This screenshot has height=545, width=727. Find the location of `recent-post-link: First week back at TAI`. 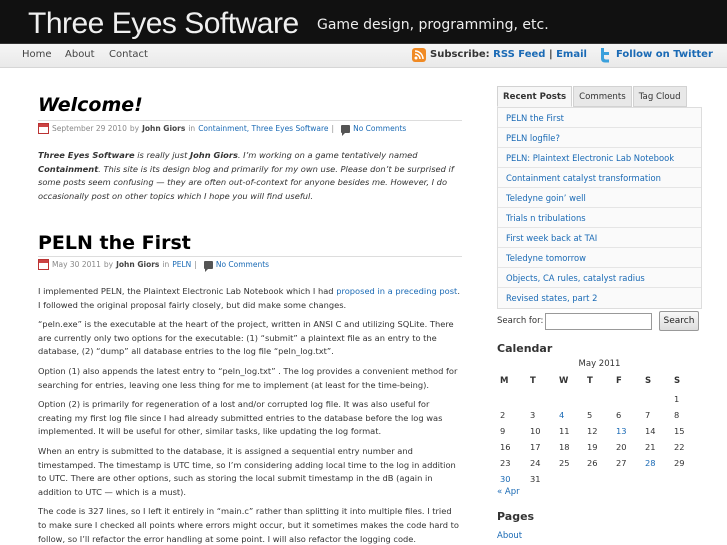

recent-post-link: First week back at TAI is located at coordinates (599, 238).